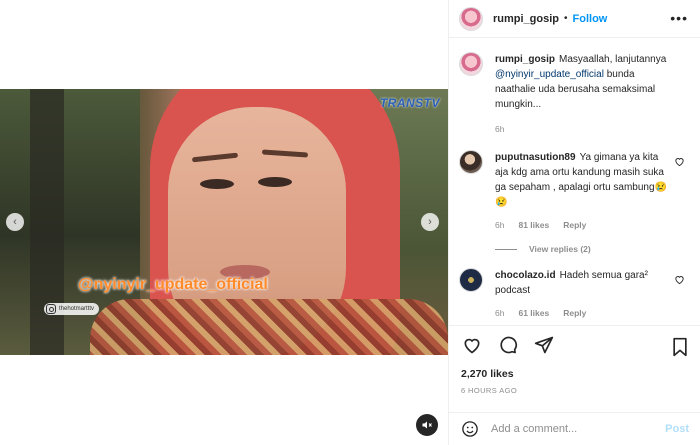 This screenshot has height=445, width=700. I want to click on post-username: rumpi_gosip, so click(526, 19).